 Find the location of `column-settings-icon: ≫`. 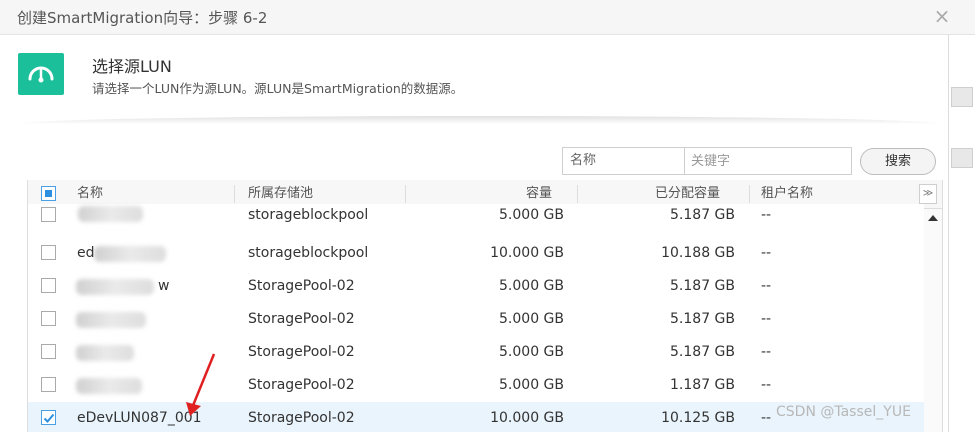

column-settings-icon: ≫ is located at coordinates (928, 194).